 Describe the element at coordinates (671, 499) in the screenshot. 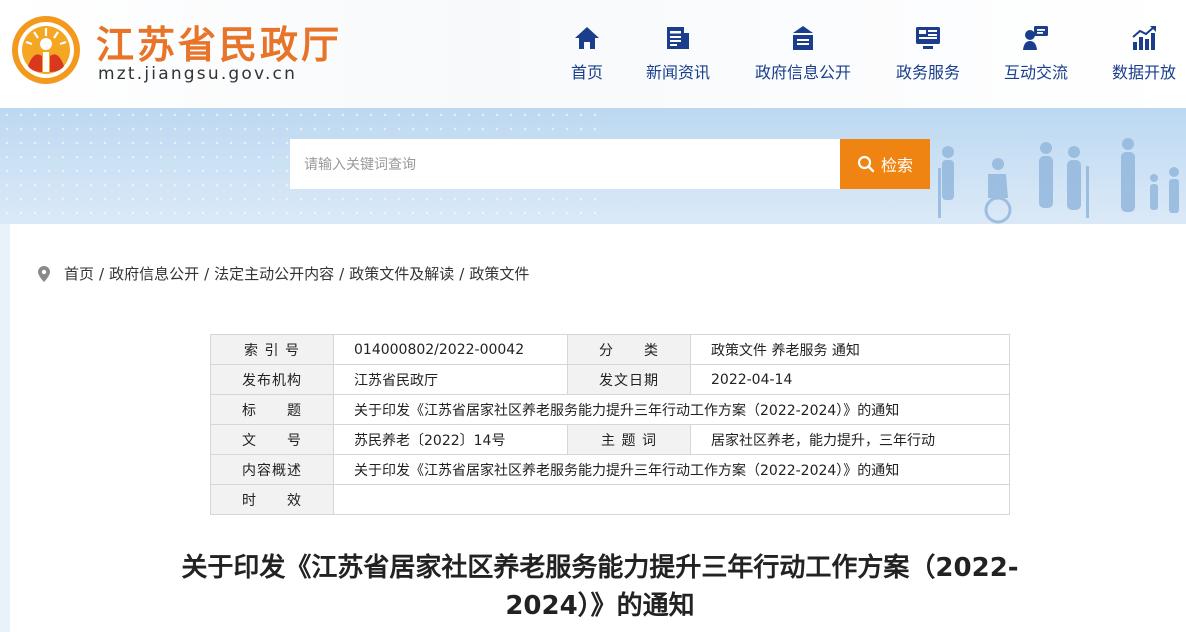

I see `validity-value` at that location.